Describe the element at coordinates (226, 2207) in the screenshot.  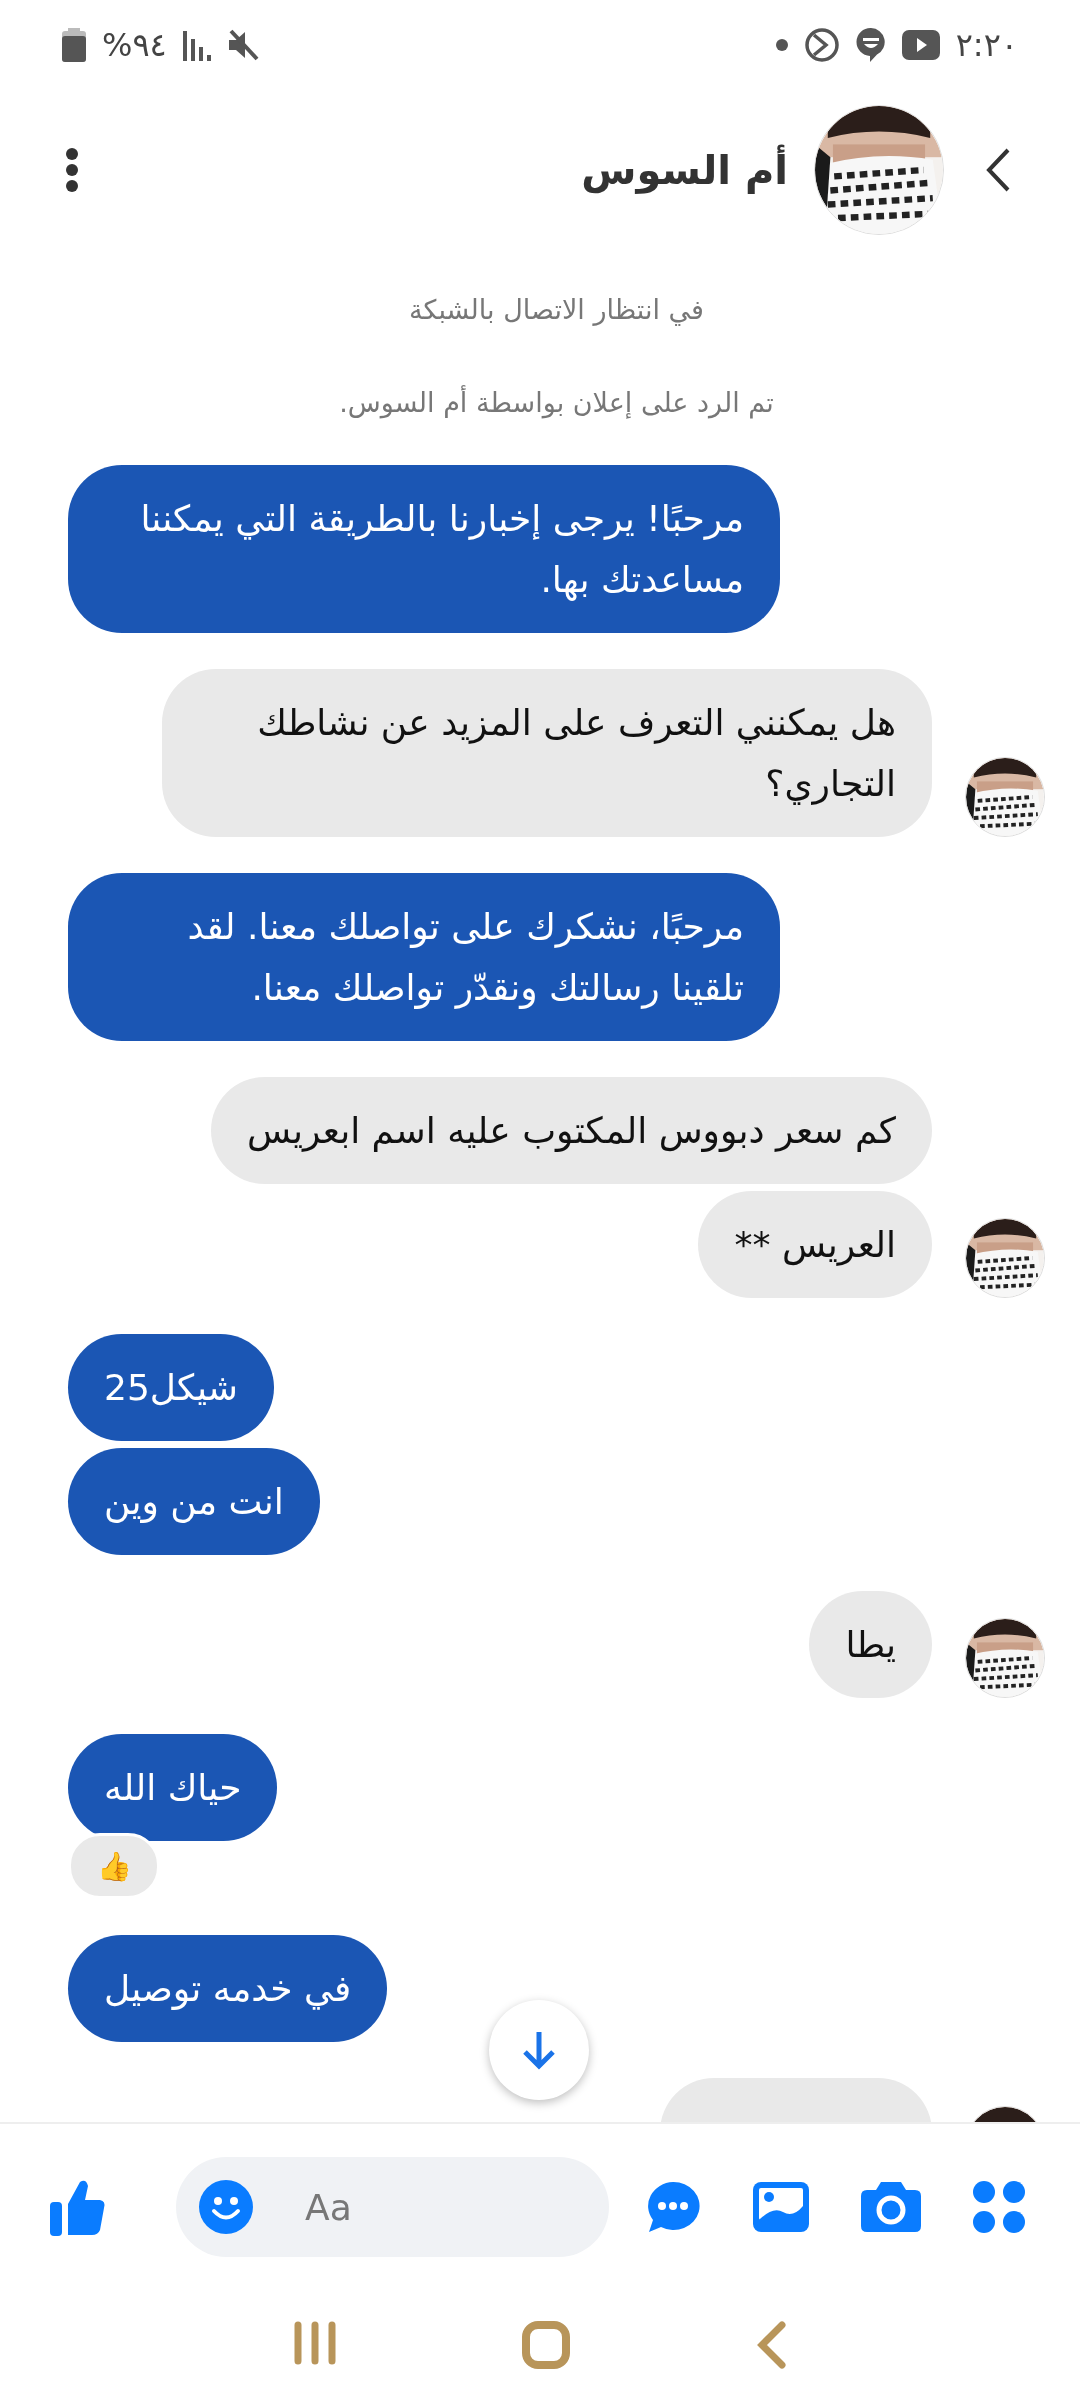
I see `emoji-icon` at that location.